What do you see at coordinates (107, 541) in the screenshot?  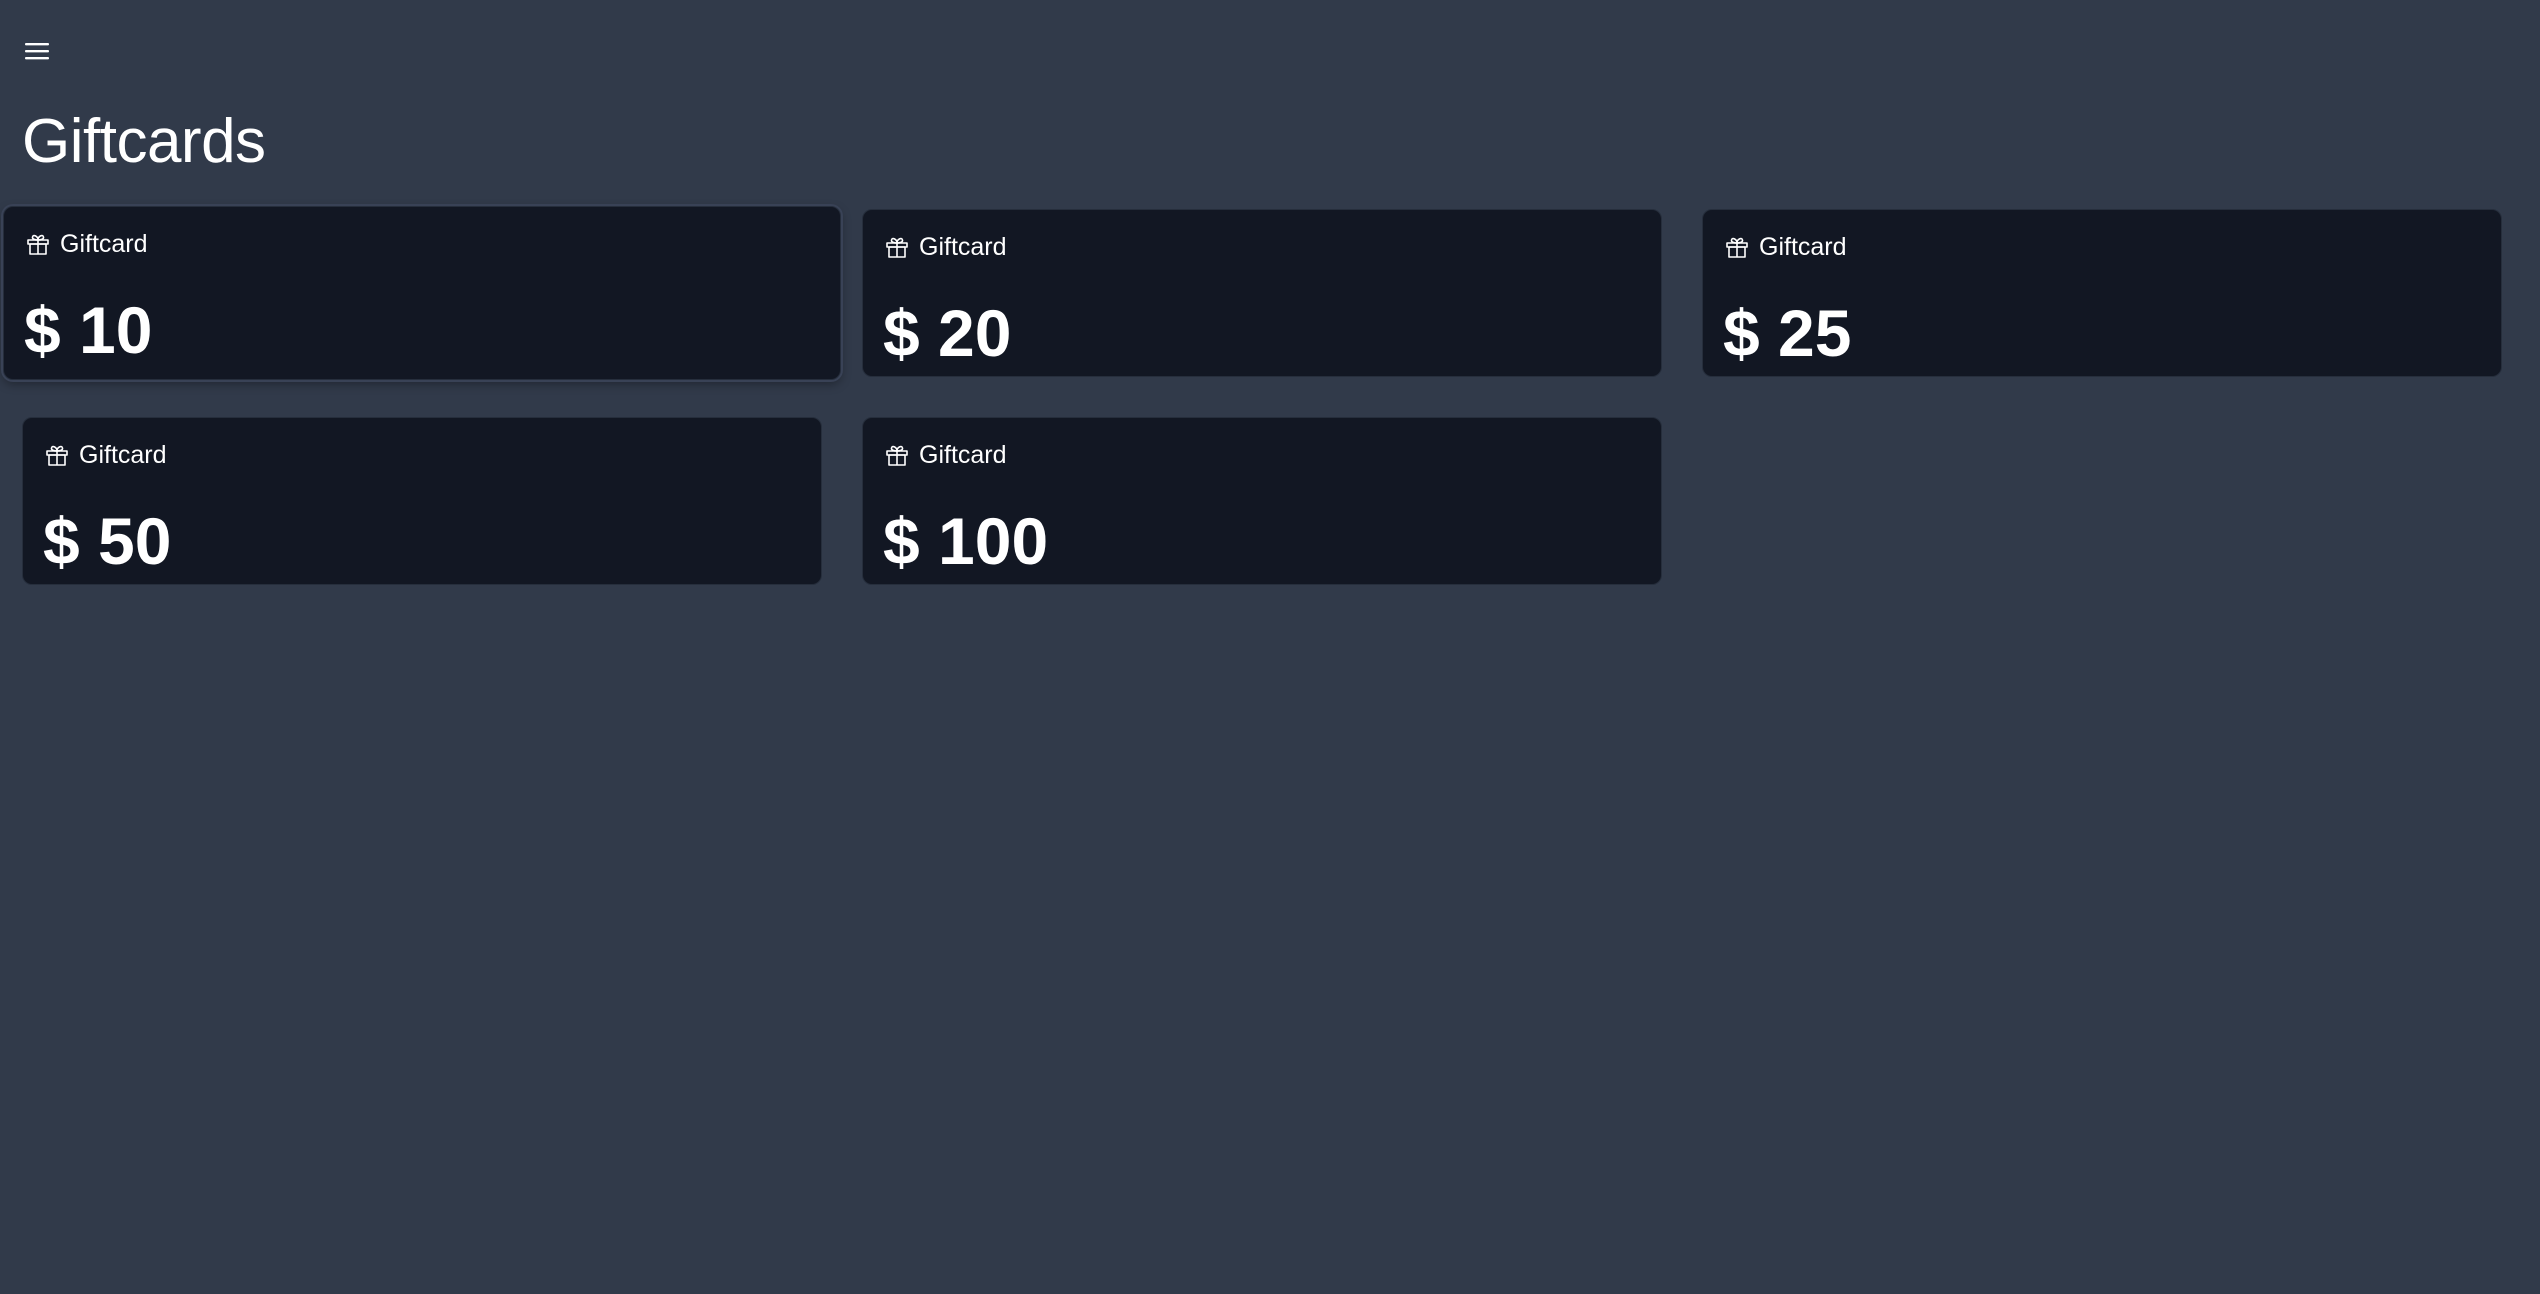 I see `giftcard-amount: $ 50` at bounding box center [107, 541].